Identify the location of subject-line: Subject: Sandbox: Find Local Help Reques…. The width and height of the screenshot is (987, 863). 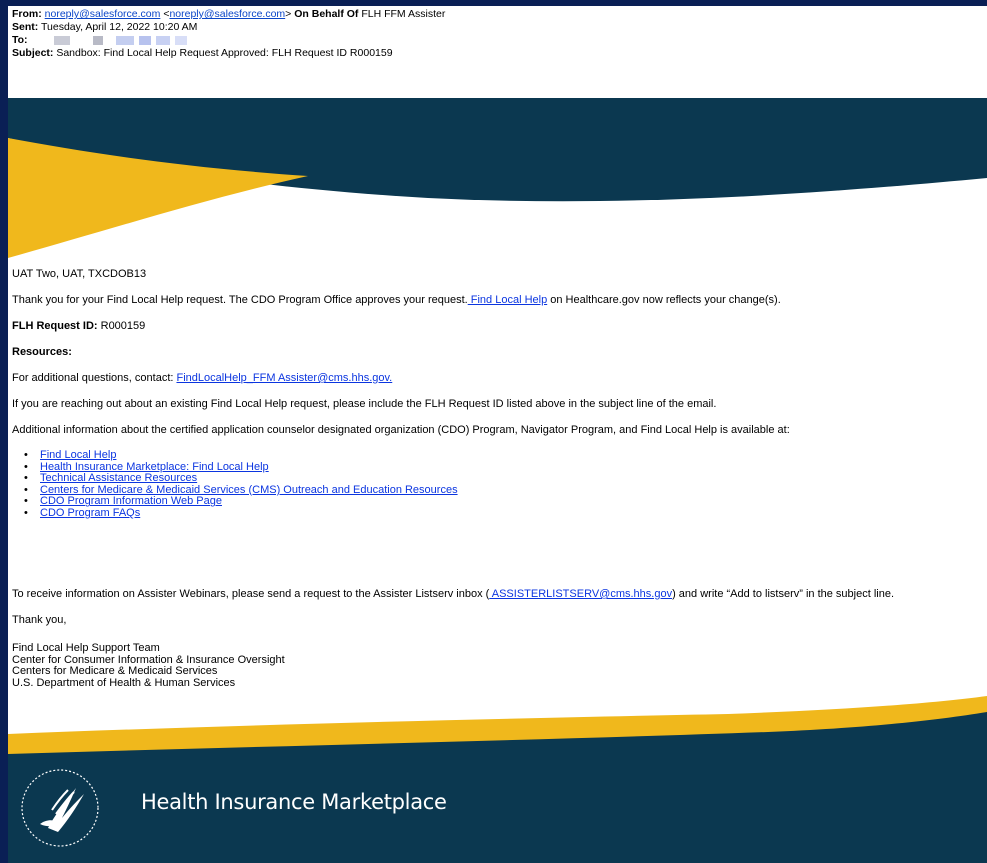
(202, 53).